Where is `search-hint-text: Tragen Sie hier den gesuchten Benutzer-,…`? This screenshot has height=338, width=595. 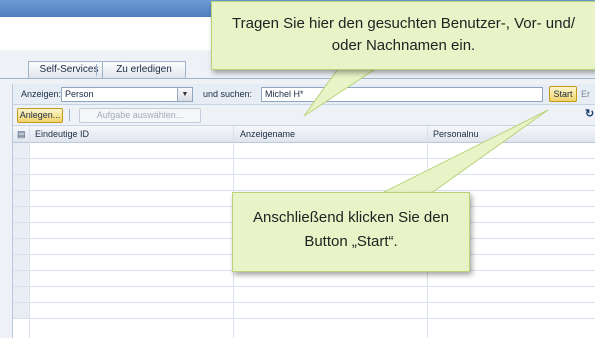 search-hint-text: Tragen Sie hier den gesuchten Benutzer-,… is located at coordinates (403, 34).